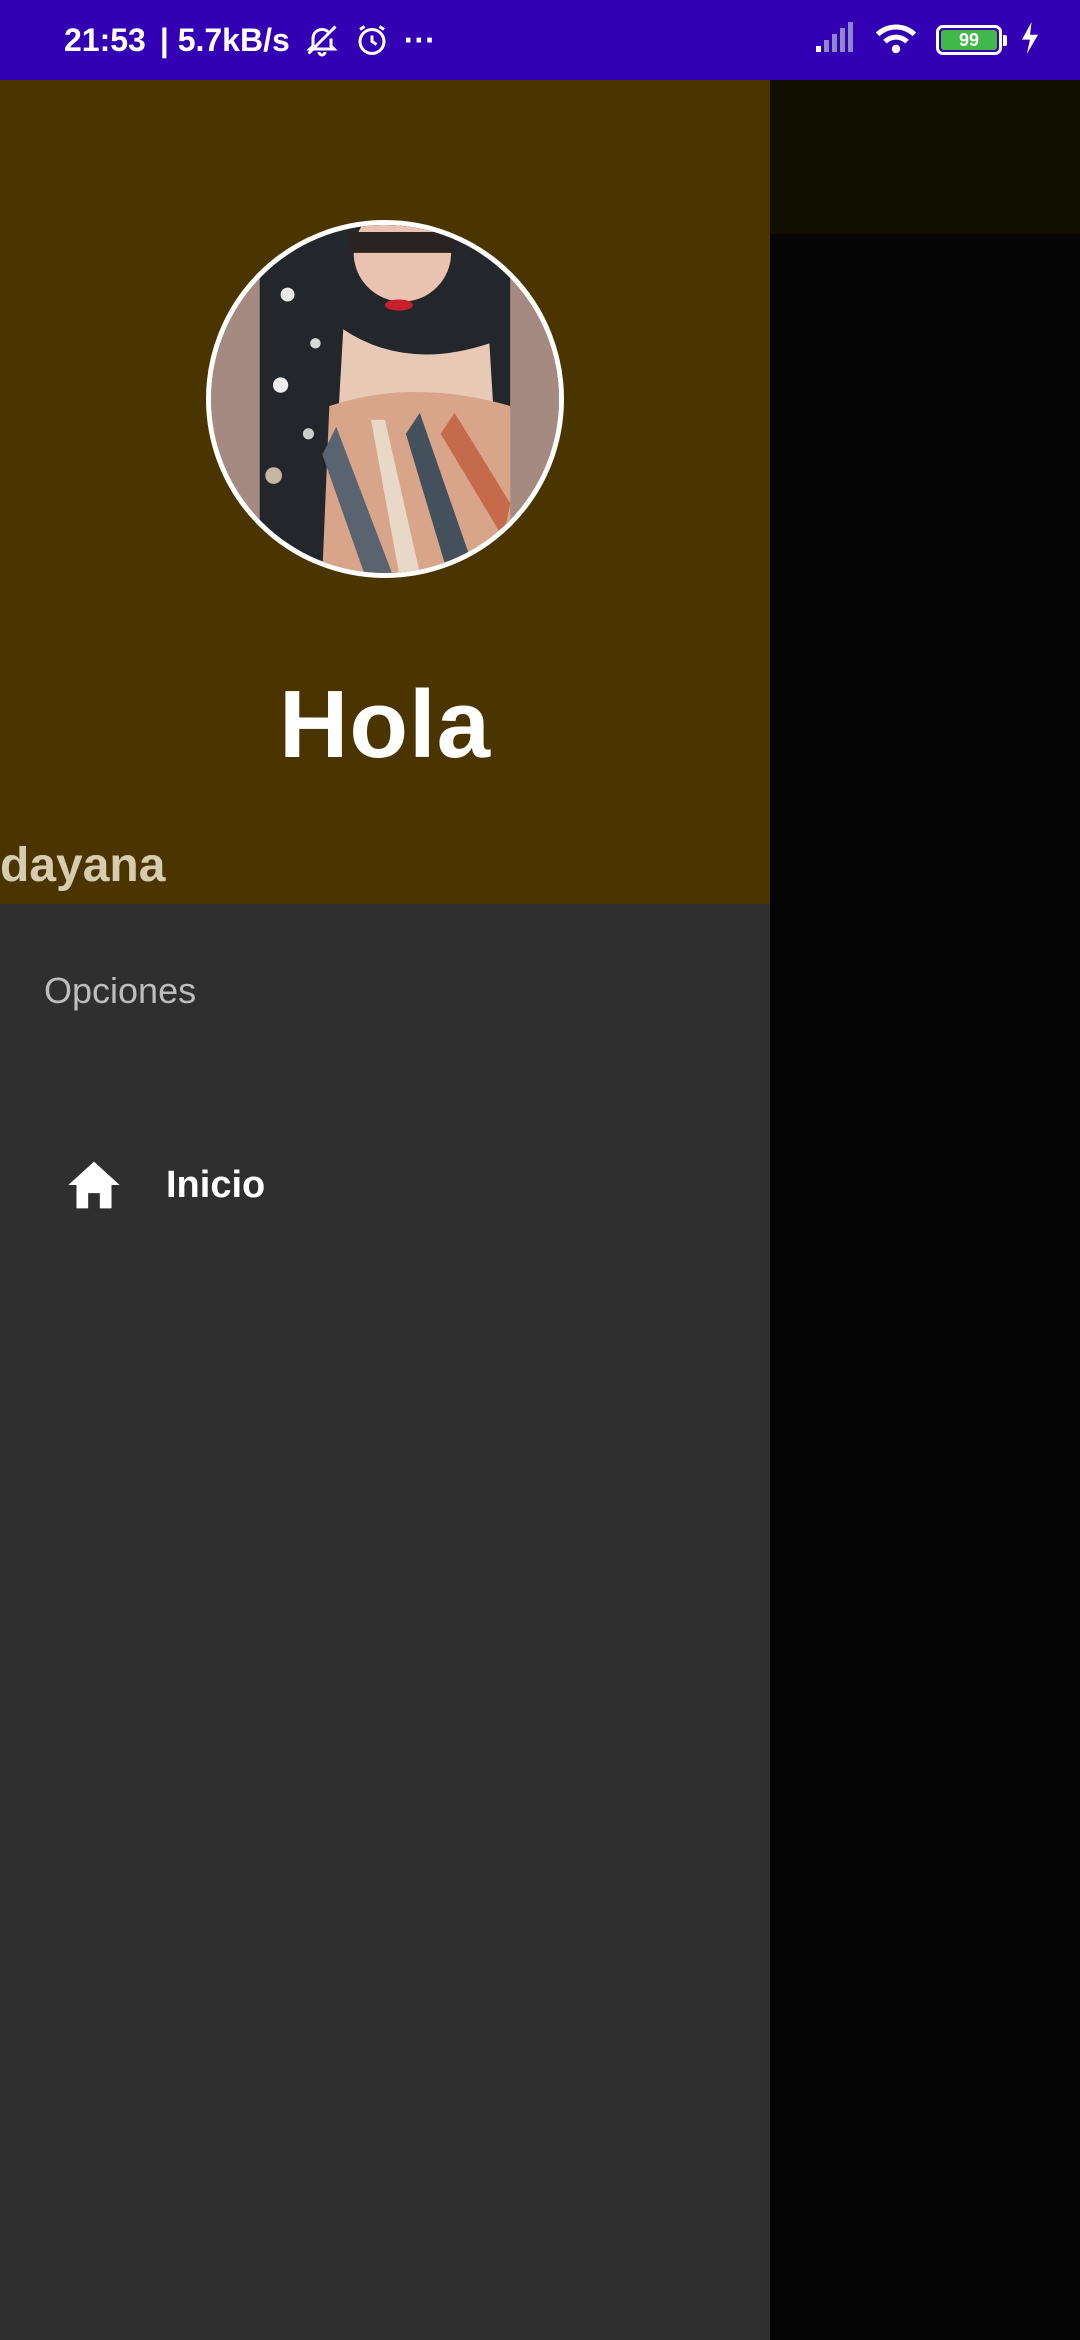 Image resolution: width=1080 pixels, height=2340 pixels. Describe the element at coordinates (1030, 40) in the screenshot. I see `charging-icon` at that location.